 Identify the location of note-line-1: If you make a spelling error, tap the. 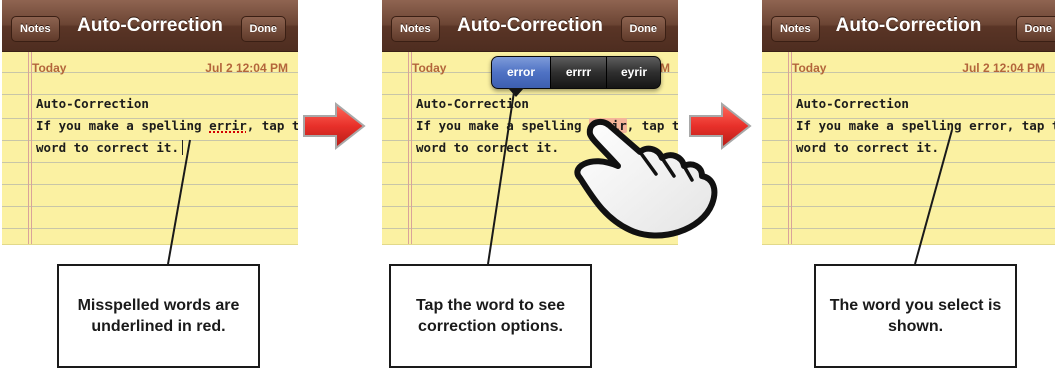
(925, 125).